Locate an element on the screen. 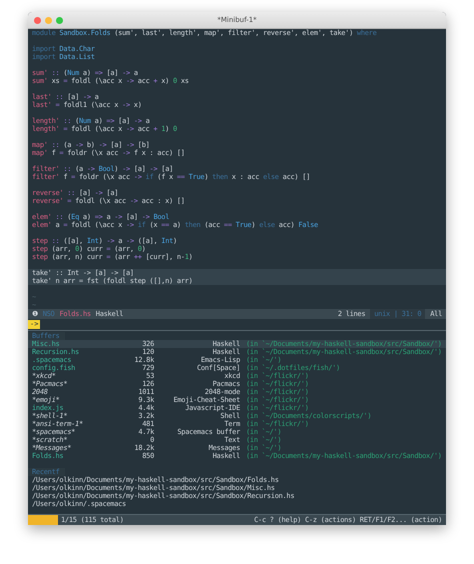 The height and width of the screenshot is (564, 474). zoom-button is located at coordinates (59, 20).